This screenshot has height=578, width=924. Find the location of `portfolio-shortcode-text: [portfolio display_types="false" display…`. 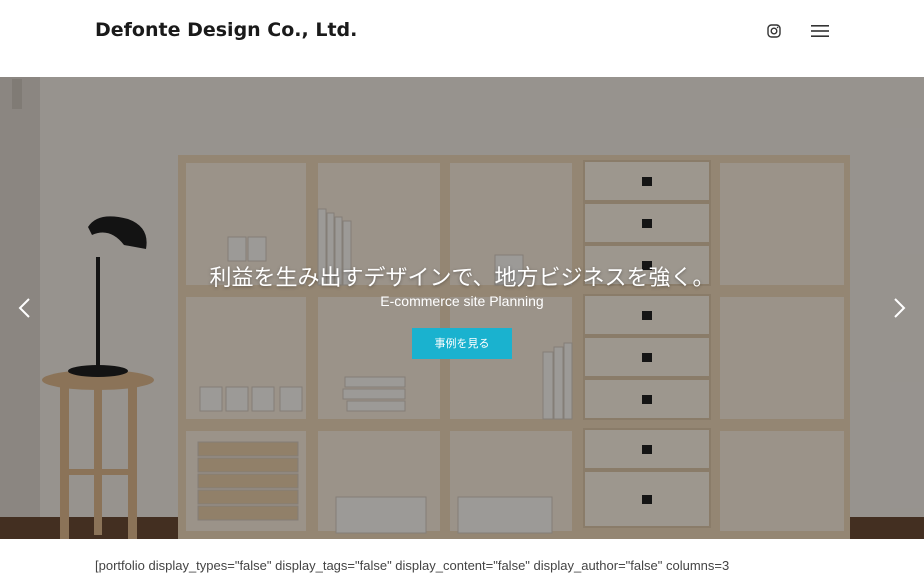

portfolio-shortcode-text: [portfolio display_types="false" display… is located at coordinates (412, 565).